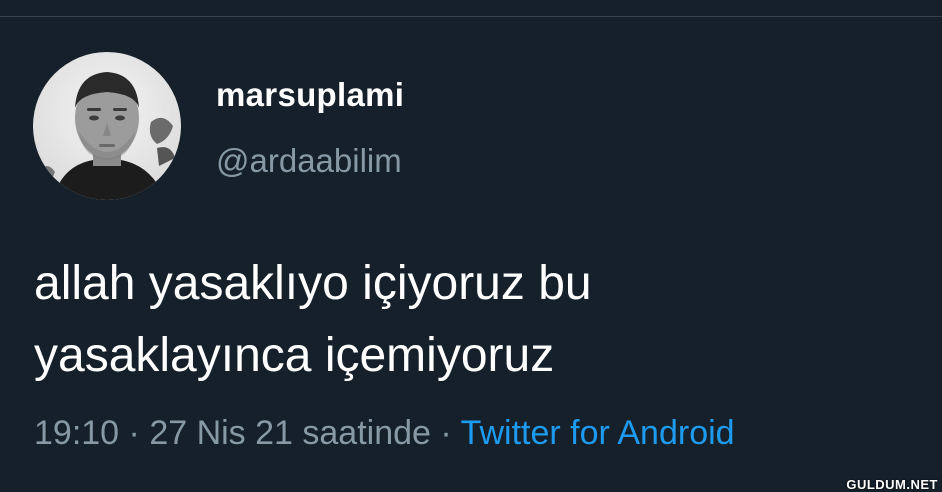 The height and width of the screenshot is (492, 942). I want to click on tweet-time: 19:10, so click(76, 433).